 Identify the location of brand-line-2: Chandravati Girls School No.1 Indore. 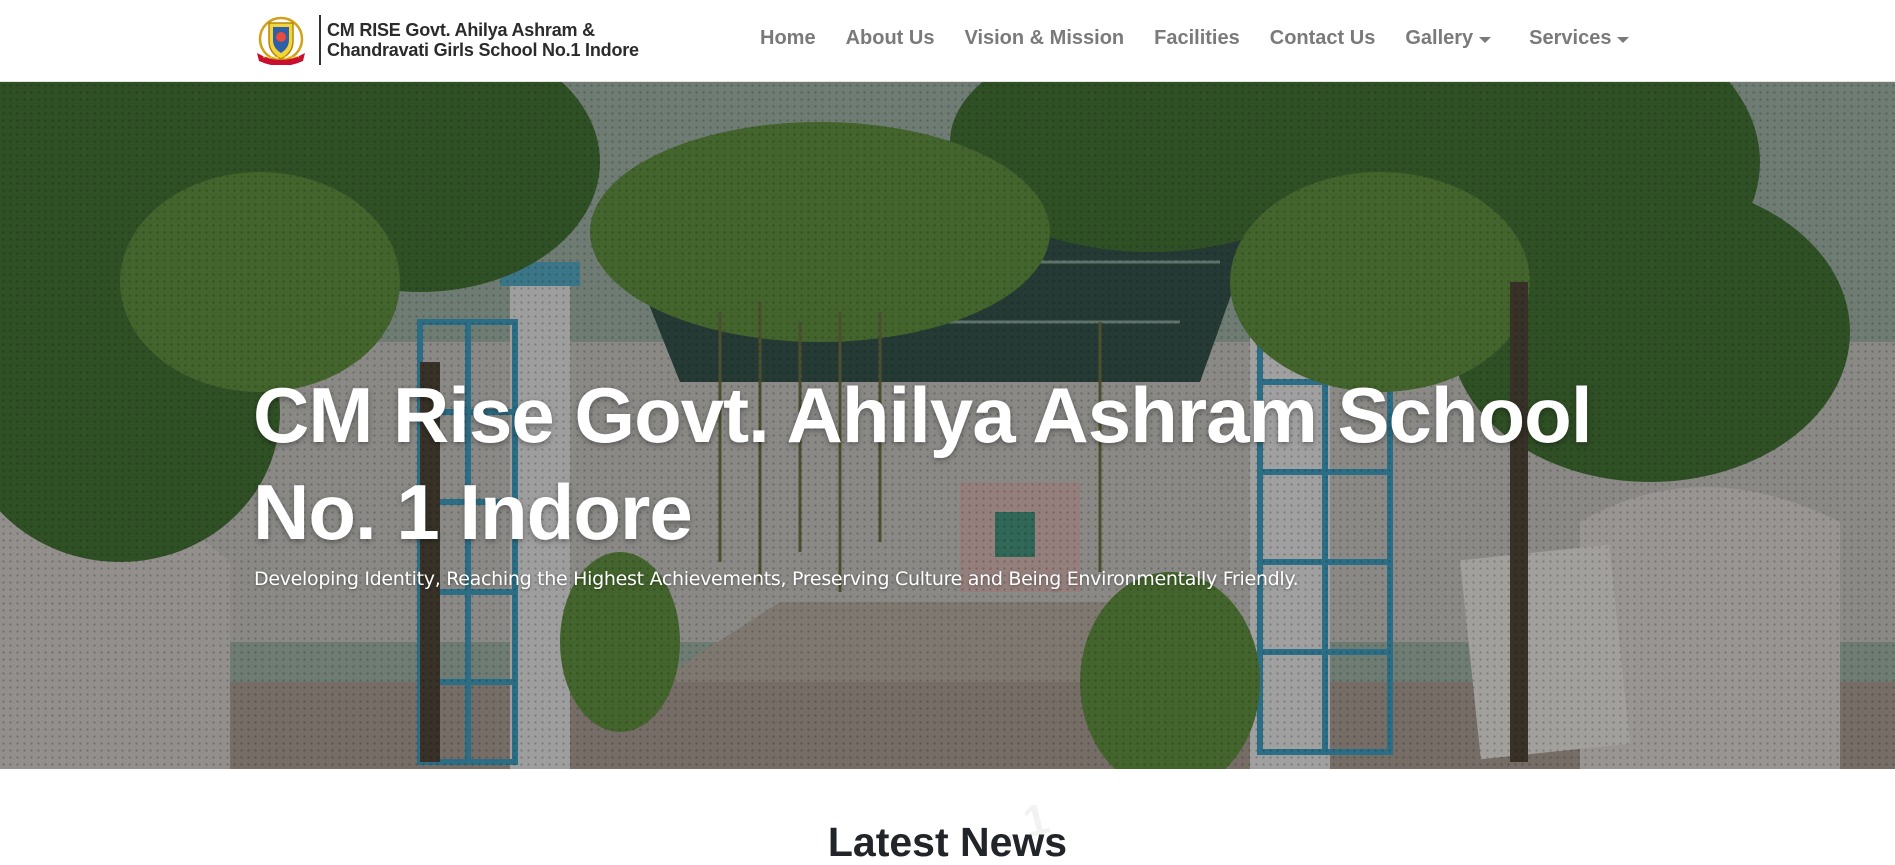
(483, 50).